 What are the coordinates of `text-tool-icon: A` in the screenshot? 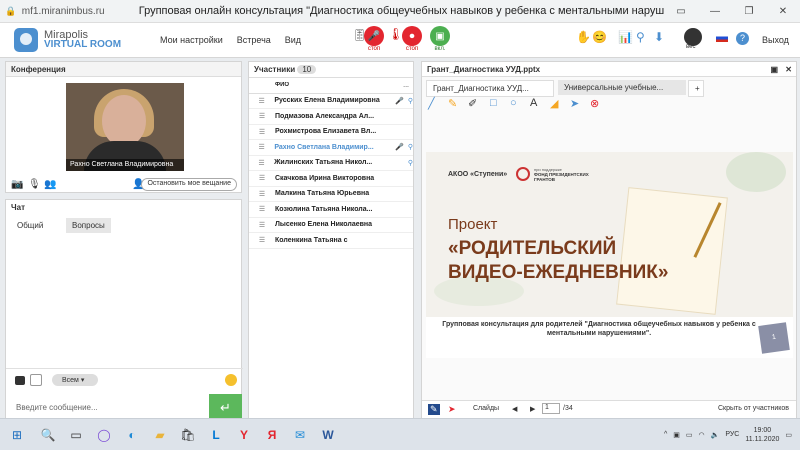 It's located at (533, 103).